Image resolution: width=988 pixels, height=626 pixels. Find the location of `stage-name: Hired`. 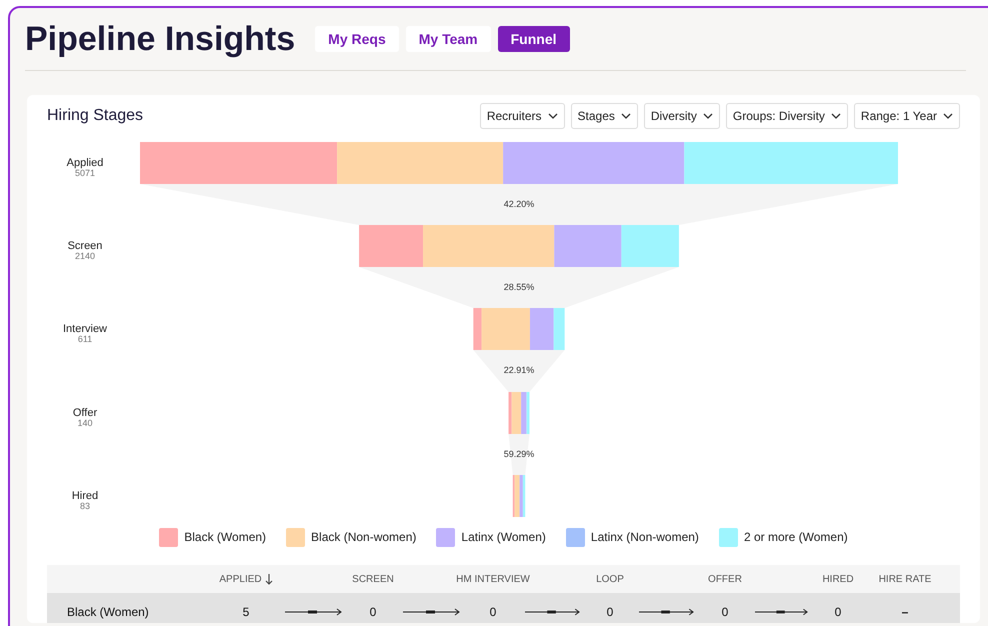

stage-name: Hired is located at coordinates (85, 496).